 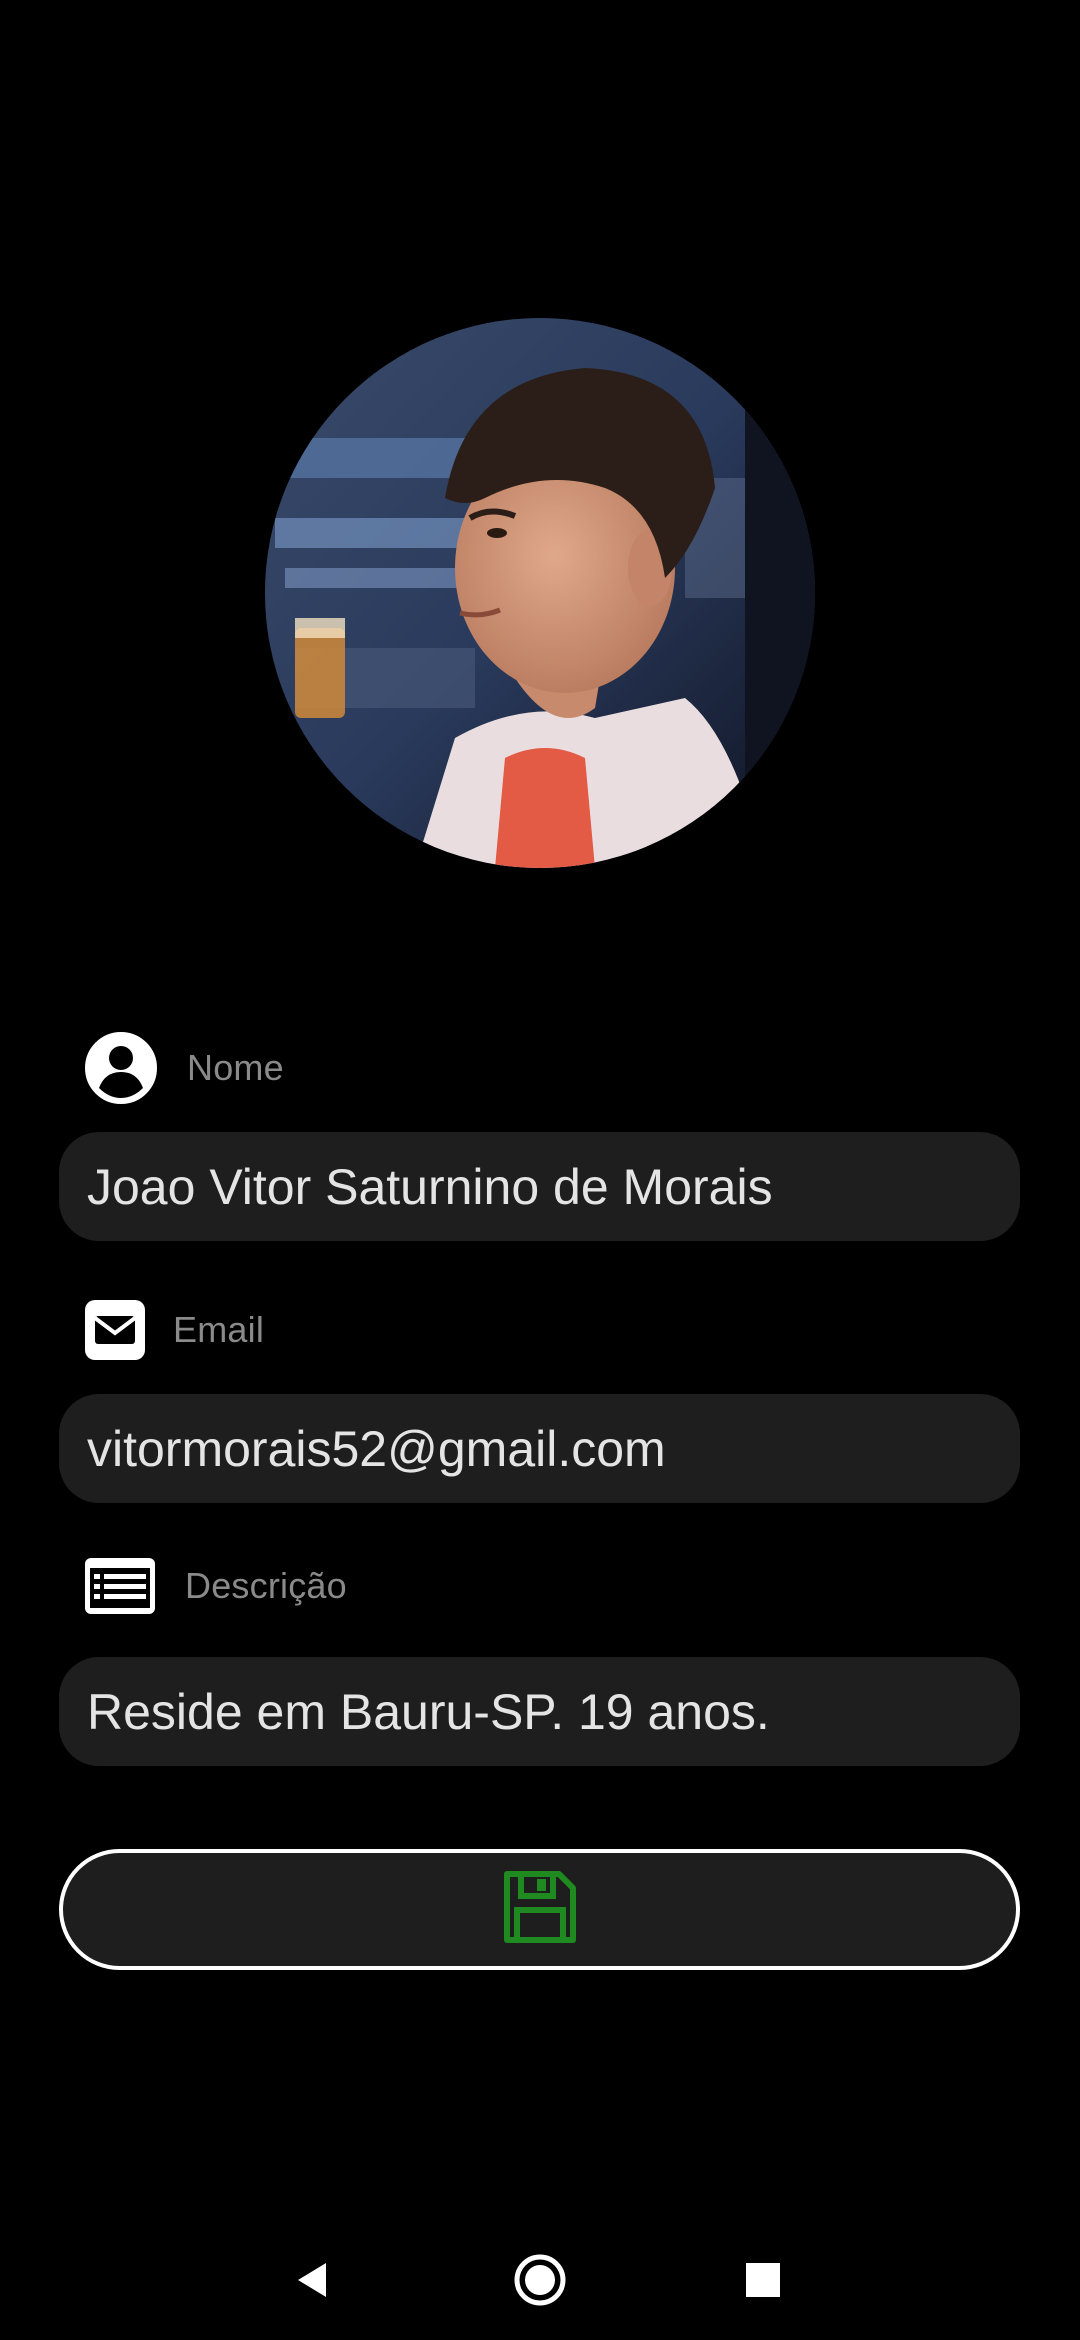 What do you see at coordinates (539, 1186) in the screenshot?
I see `name-field: Joao Vitor Saturnino de Morais` at bounding box center [539, 1186].